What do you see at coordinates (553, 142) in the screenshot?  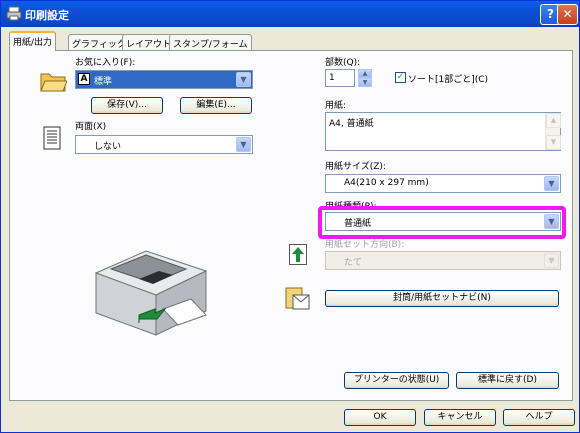 I see `scroll-down-icon: ▼` at bounding box center [553, 142].